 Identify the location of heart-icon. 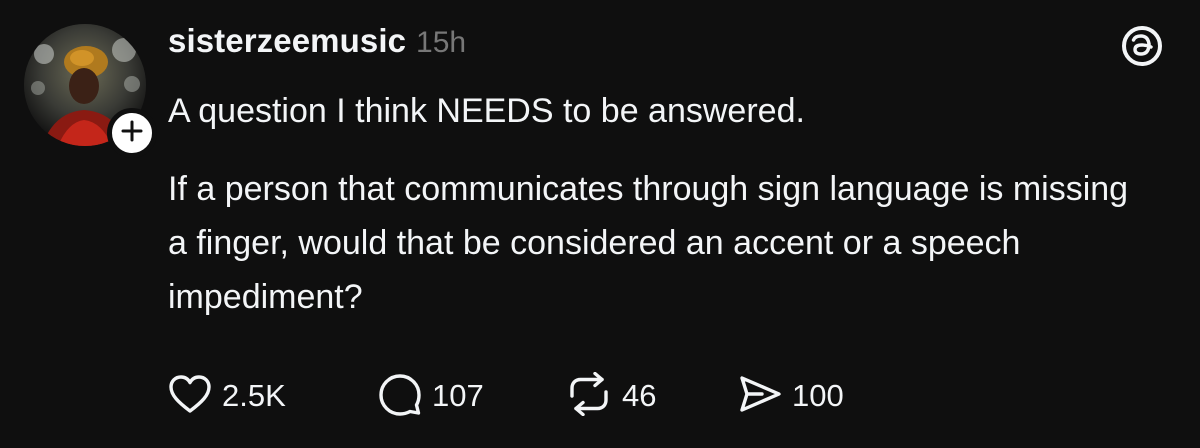
(190, 396).